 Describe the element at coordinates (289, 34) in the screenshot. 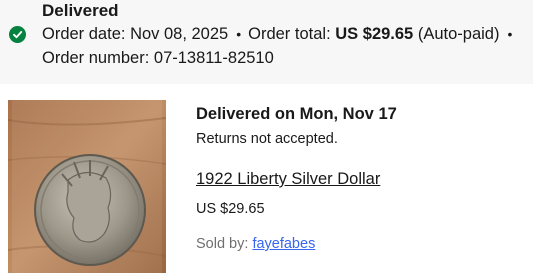

I see `order-total-label: Order total:` at that location.